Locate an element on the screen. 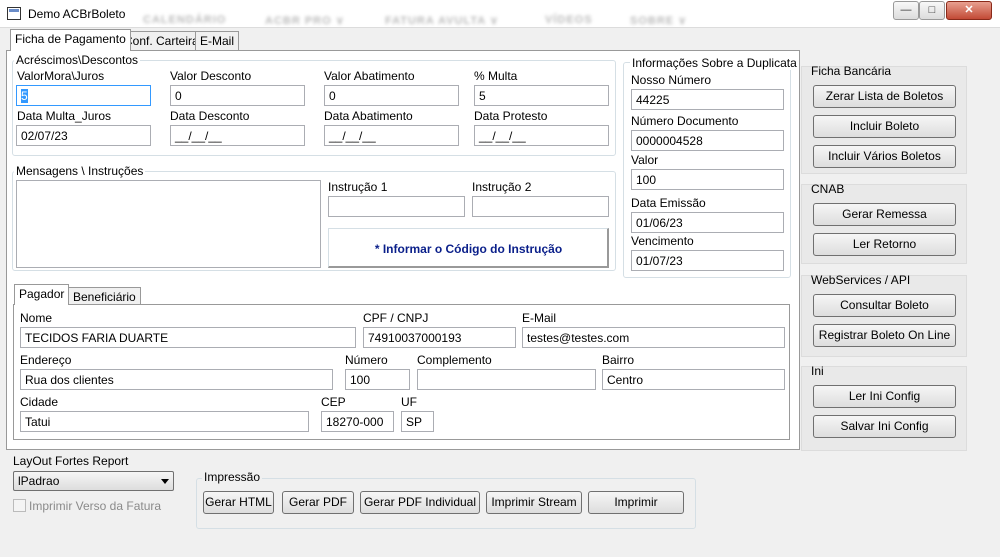  blurred-menu-item: VÍDEOS is located at coordinates (569, 20).